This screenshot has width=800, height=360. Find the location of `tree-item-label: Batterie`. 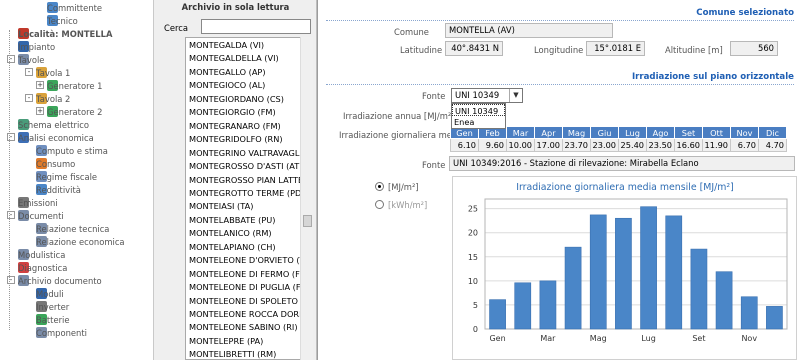

tree-item-label: Batterie is located at coordinates (53, 319).